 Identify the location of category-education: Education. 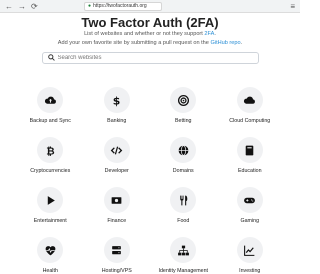
(250, 155).